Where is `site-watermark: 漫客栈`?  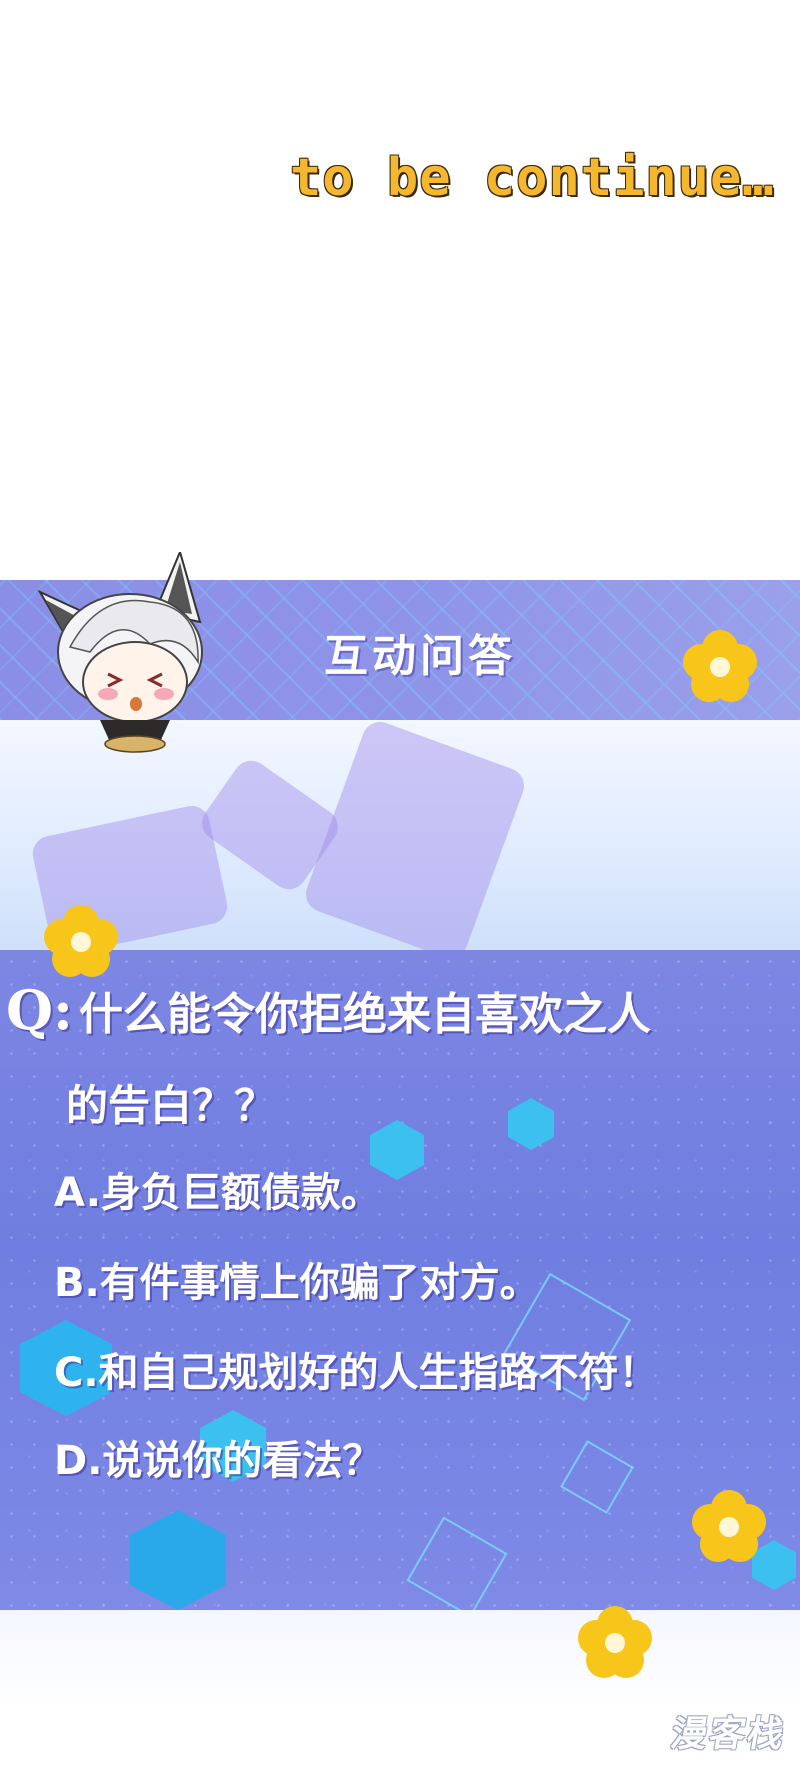 site-watermark: 漫客栈 is located at coordinates (728, 1734).